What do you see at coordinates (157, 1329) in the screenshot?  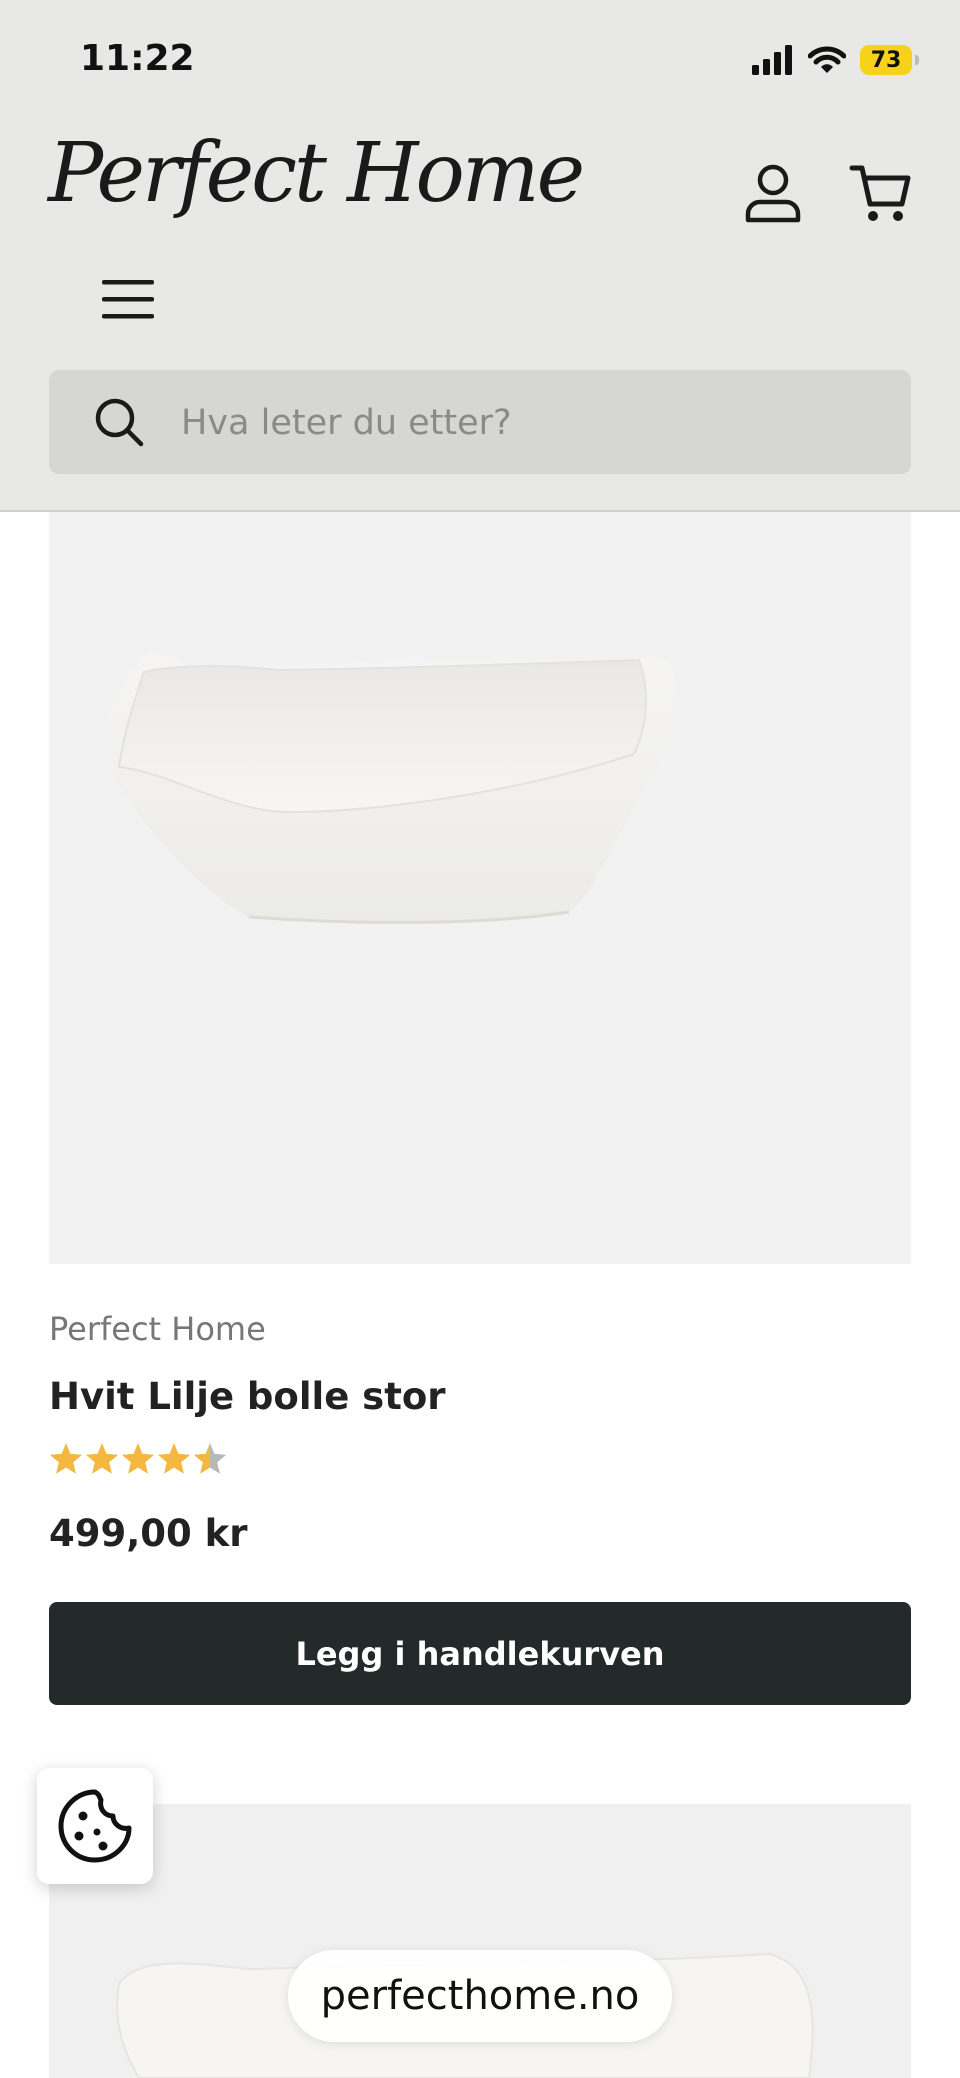 I see `product-vendor: Perfect Home` at bounding box center [157, 1329].